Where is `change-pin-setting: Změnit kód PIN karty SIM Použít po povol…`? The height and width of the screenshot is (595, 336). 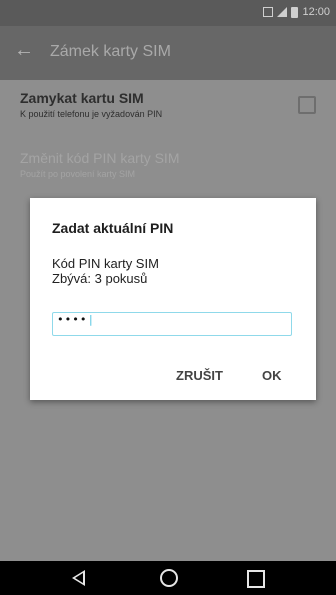
change-pin-setting: Změnit kód PIN karty SIM Použít po povol… is located at coordinates (99, 164).